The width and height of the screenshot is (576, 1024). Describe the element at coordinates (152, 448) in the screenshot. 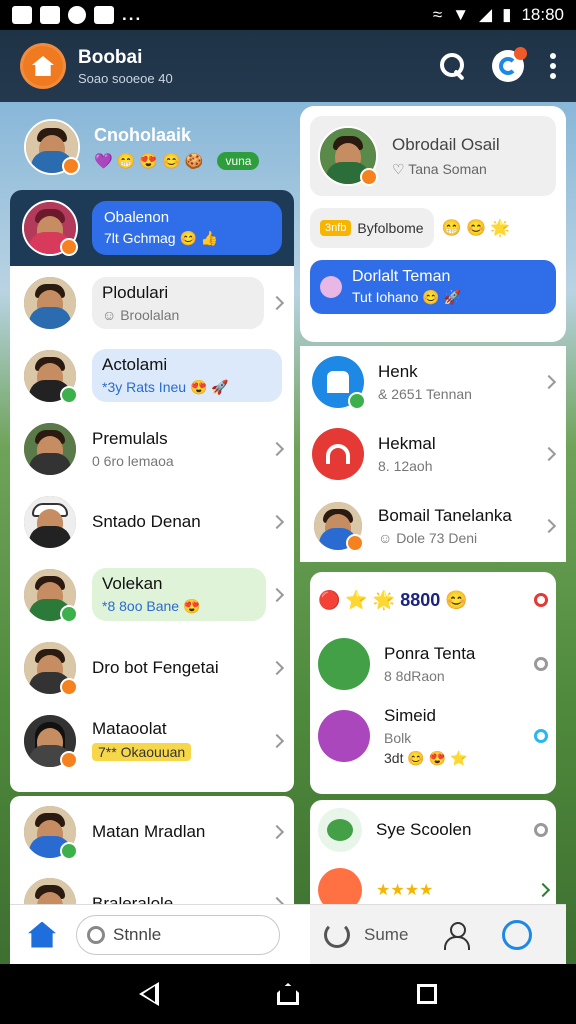

I see `list-item: Premulals 0 6ro lemaoa` at that location.